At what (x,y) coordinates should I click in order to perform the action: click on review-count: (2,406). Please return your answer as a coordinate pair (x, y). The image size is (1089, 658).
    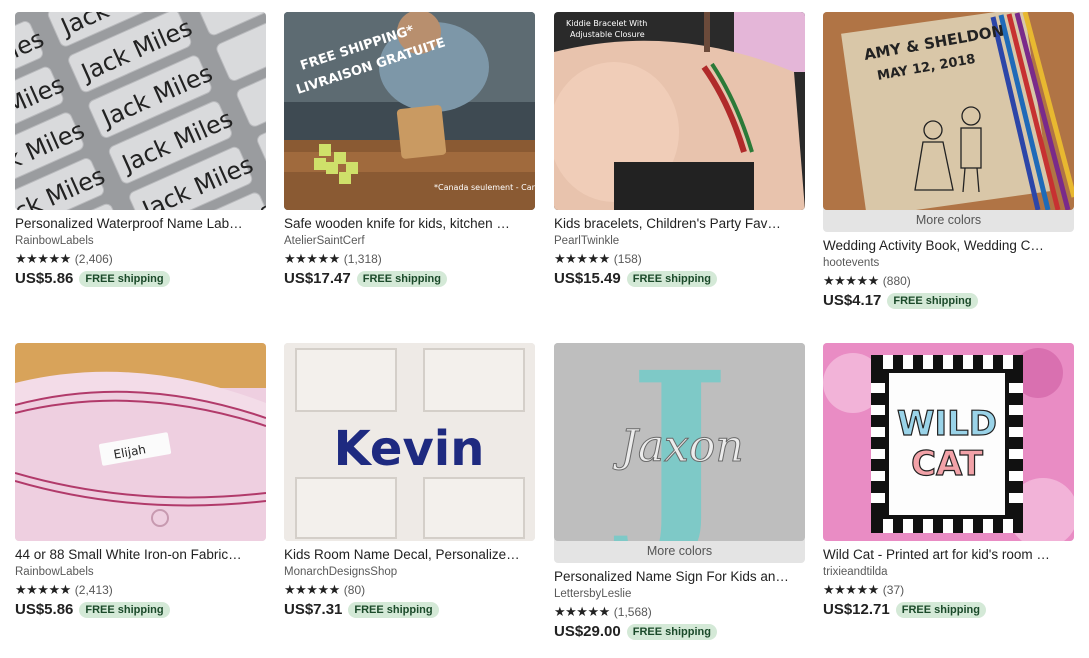
    Looking at the image, I should click on (93, 259).